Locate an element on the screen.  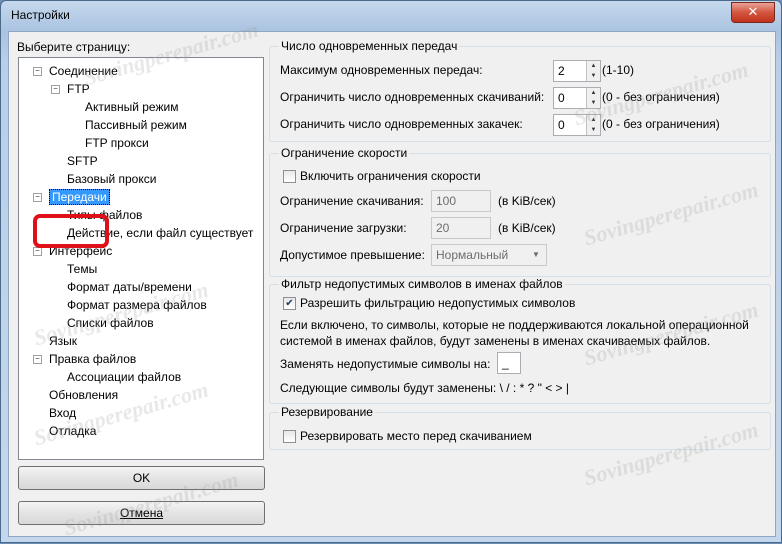
upload-limit-hint: (0 - без ограничения) is located at coordinates (661, 124).